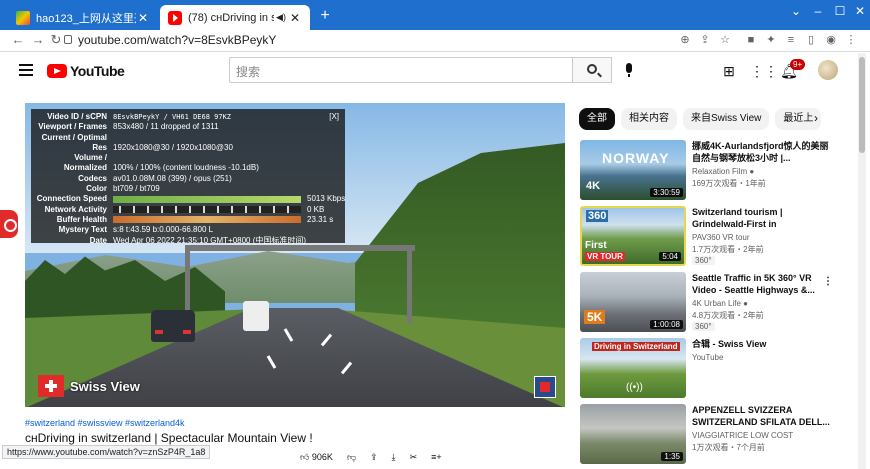 The width and height of the screenshot is (870, 469). I want to click on channel-branding-icon, so click(545, 387).